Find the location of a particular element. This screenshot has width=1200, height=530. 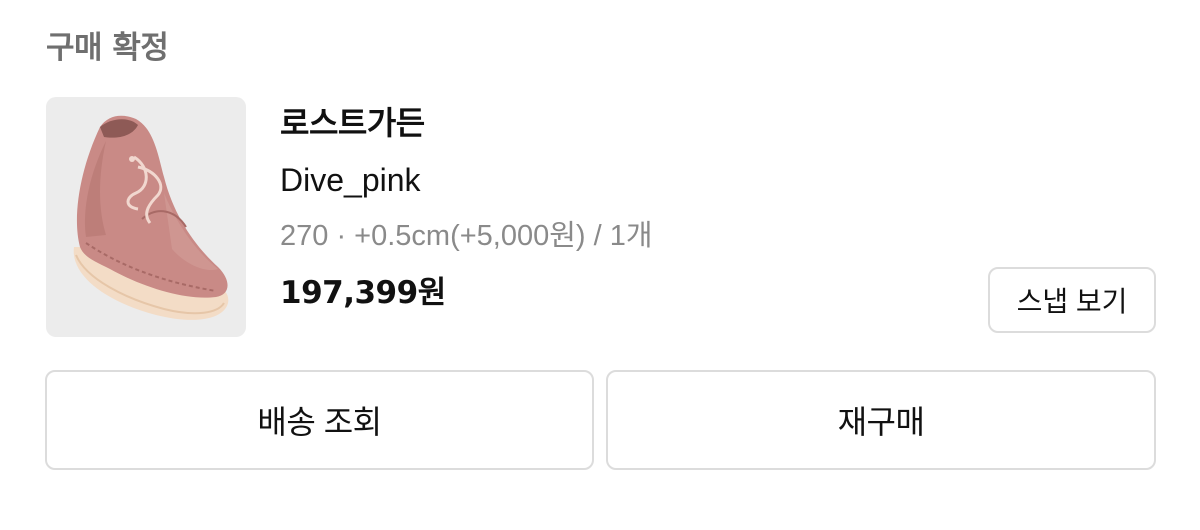

order-status-label: 구매 확정 is located at coordinates (107, 48).